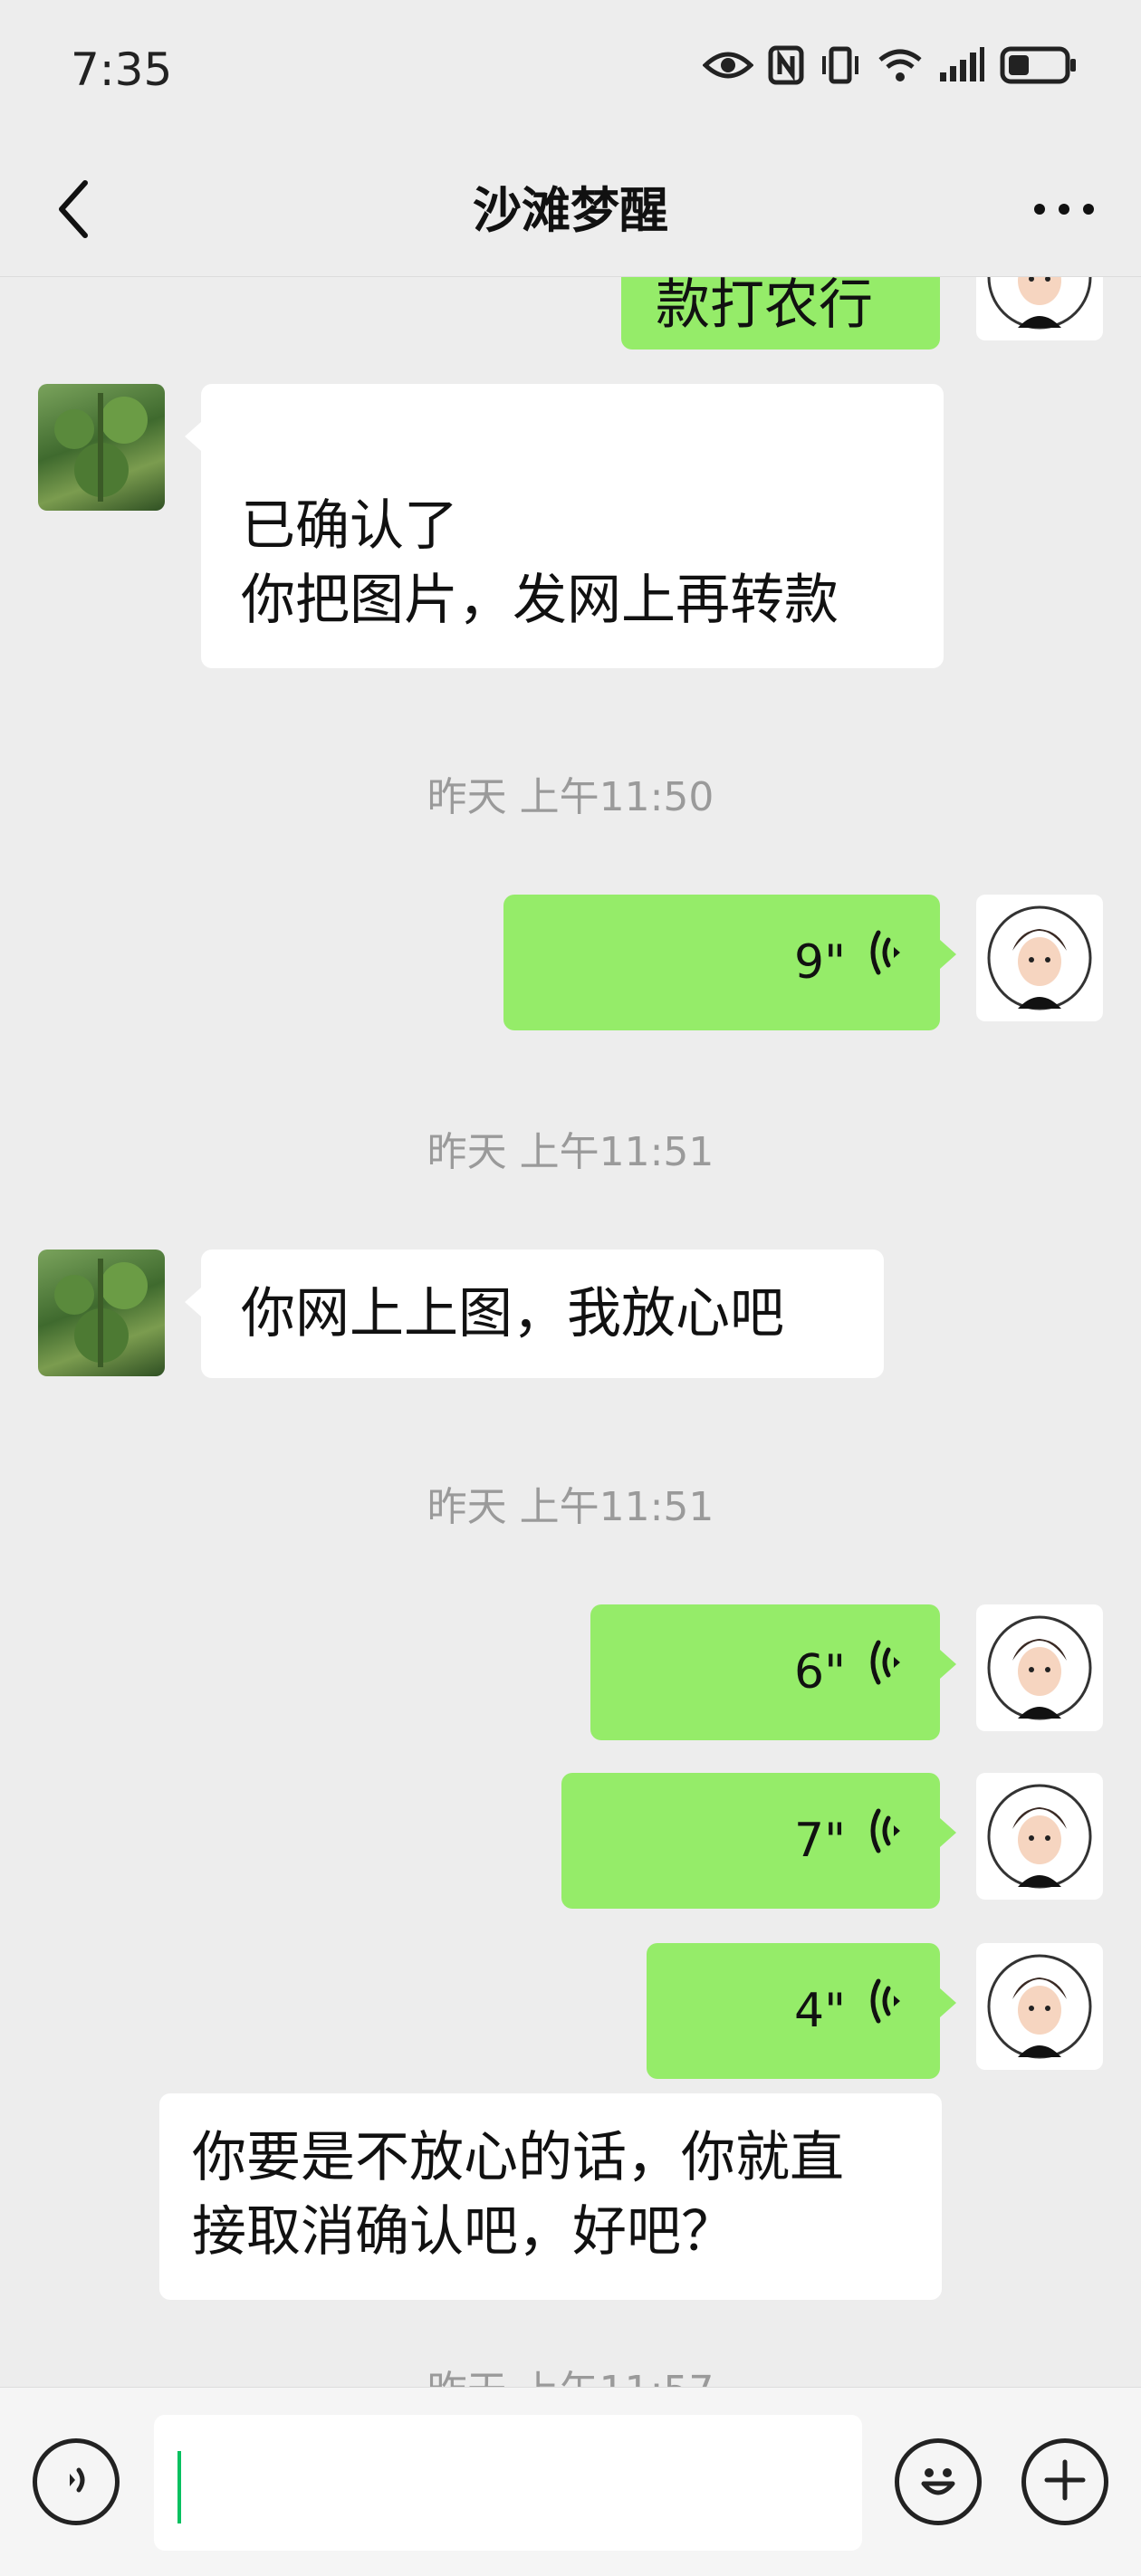  I want to click on plus-button, so click(1064, 2481).